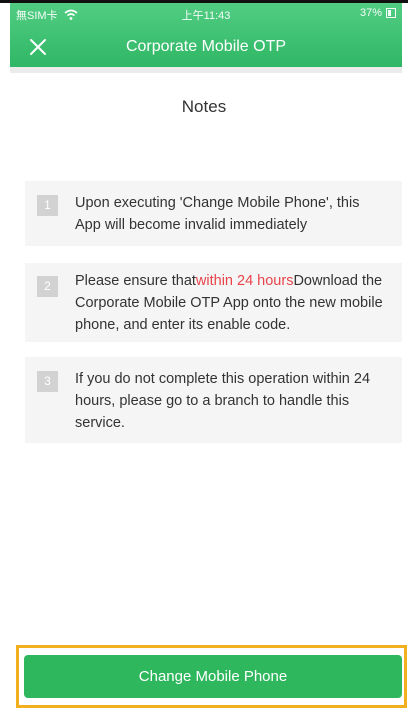  I want to click on nav-bar: Corporate Mobile OTP, so click(206, 46).